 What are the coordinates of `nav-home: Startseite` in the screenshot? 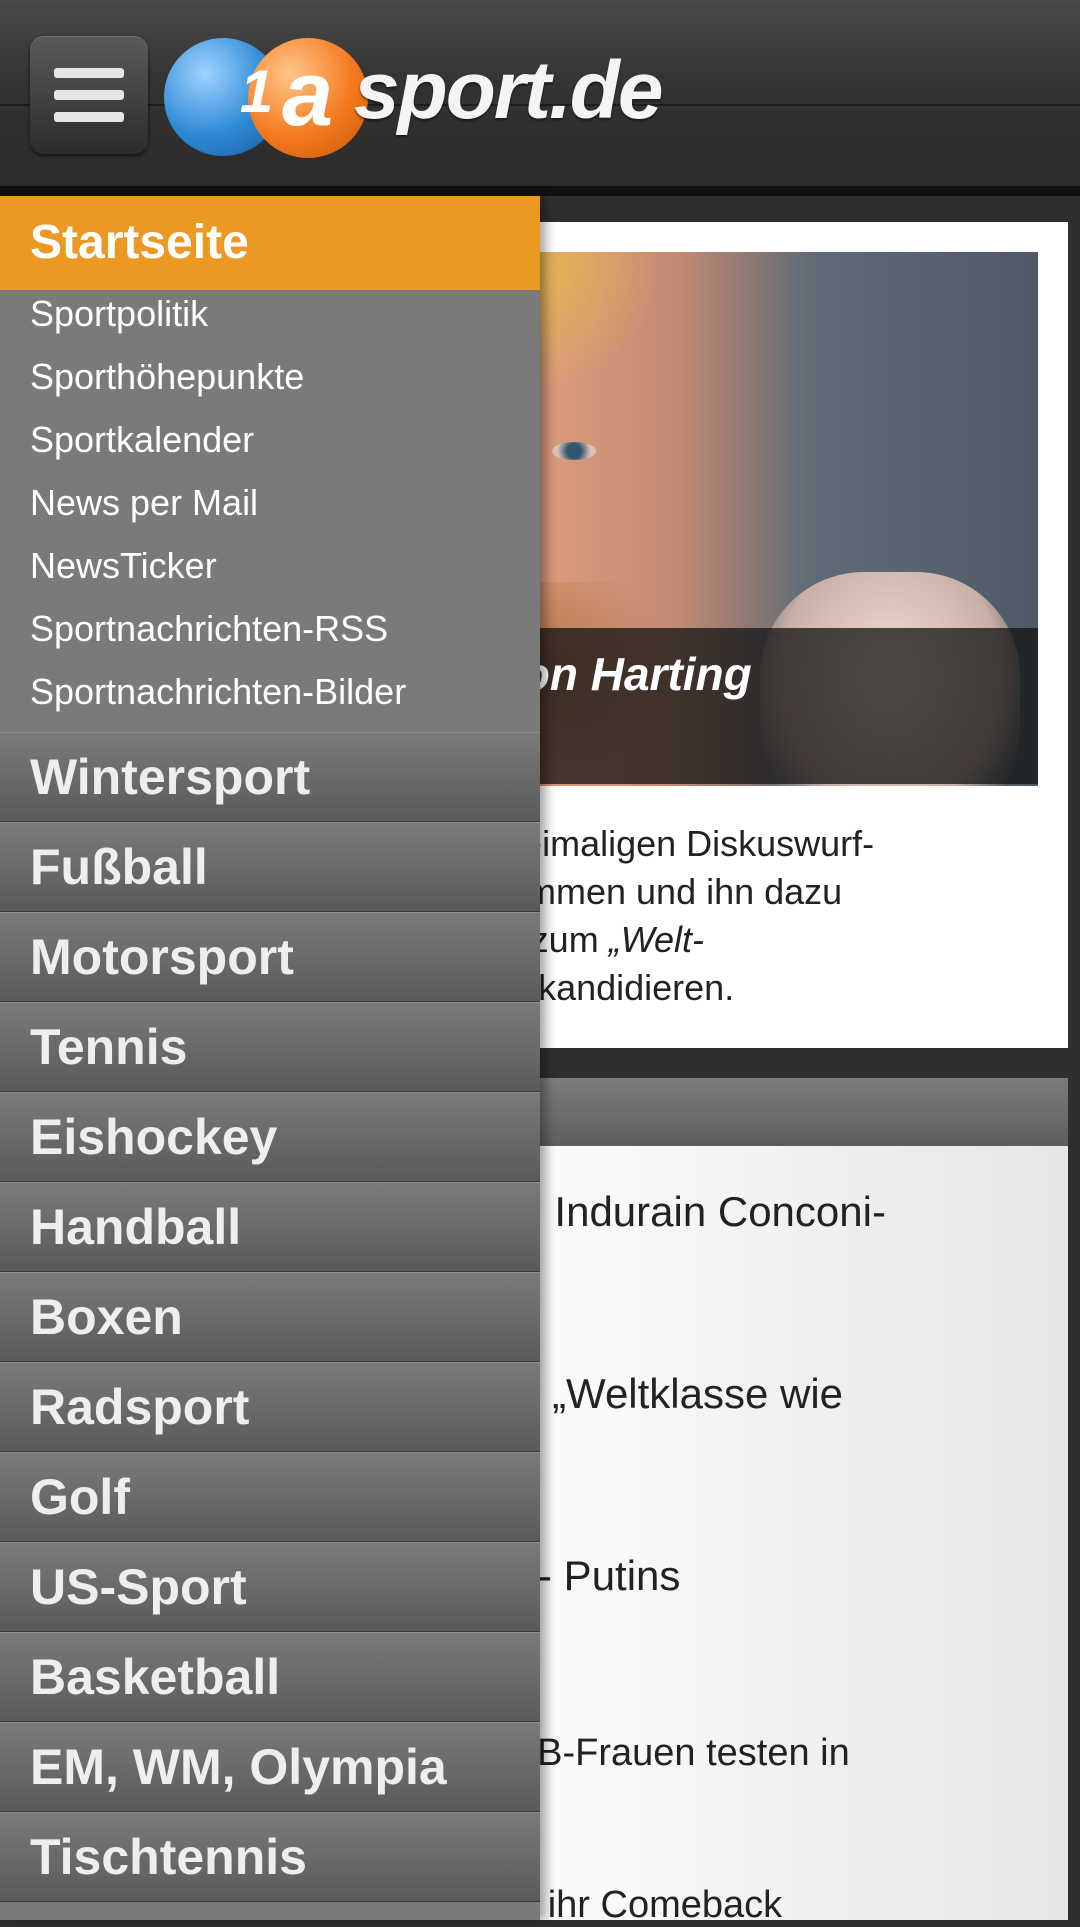 It's located at (270, 243).